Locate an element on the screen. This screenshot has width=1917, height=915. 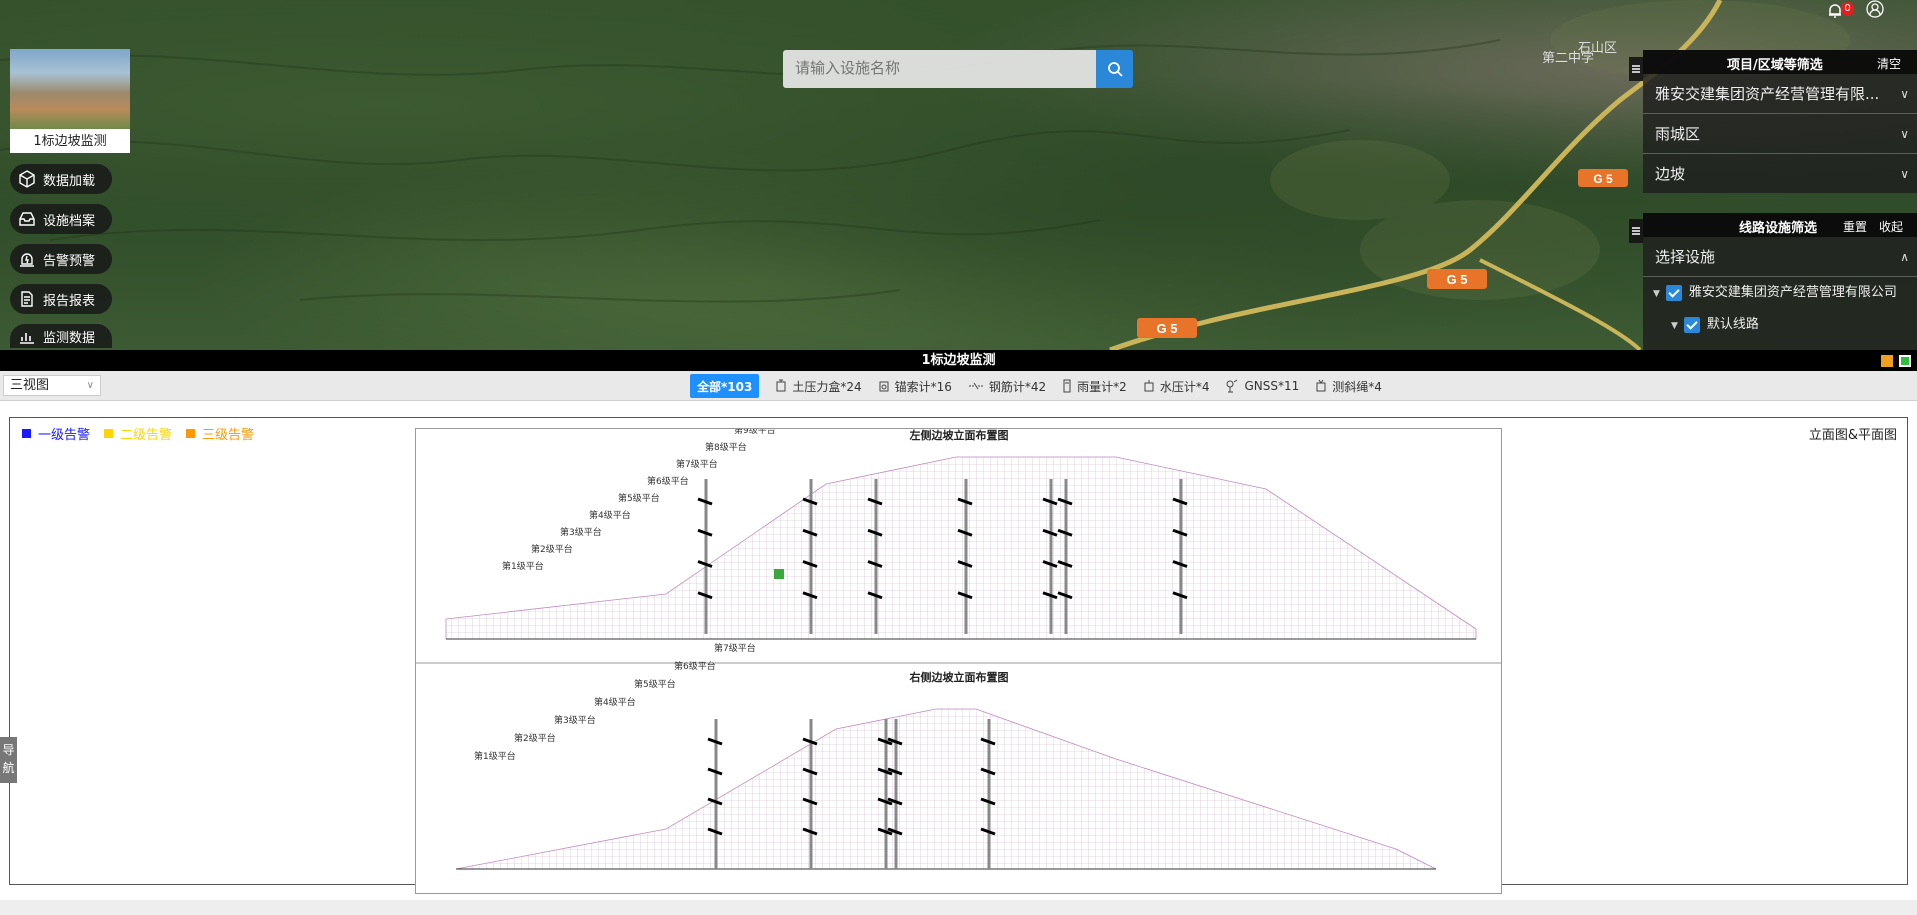
menu-item-facility-archive: 设施档案 is located at coordinates (61, 219).